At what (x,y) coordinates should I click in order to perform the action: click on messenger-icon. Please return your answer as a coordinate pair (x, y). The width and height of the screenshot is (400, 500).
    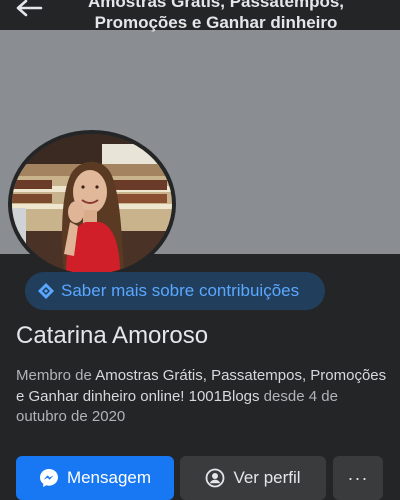
    Looking at the image, I should click on (48, 478).